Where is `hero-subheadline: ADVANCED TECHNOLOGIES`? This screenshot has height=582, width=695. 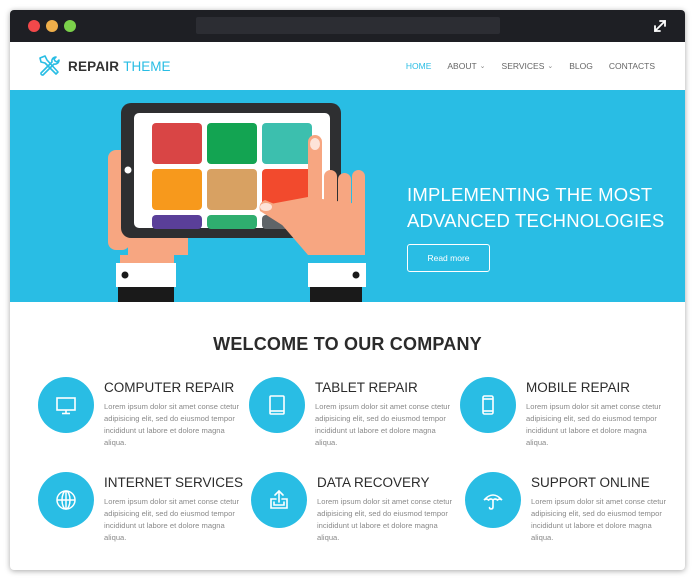
hero-subheadline: ADVANCED TECHNOLOGIES is located at coordinates (536, 220).